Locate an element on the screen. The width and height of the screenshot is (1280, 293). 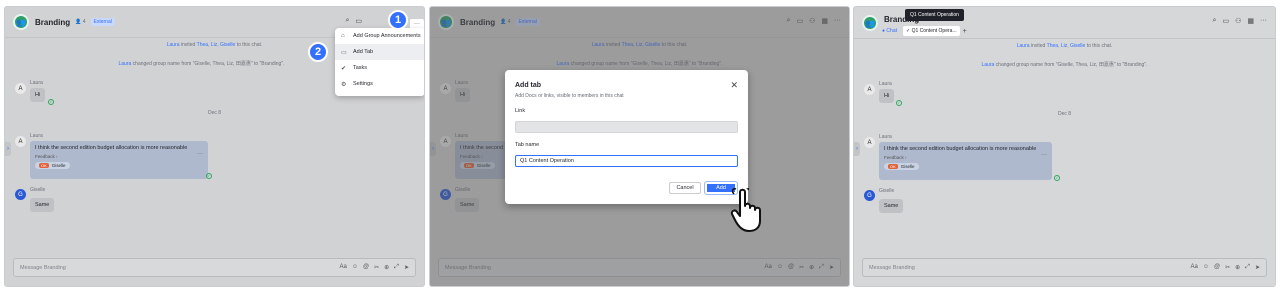
dialog-title: Add tab is located at coordinates (528, 85).